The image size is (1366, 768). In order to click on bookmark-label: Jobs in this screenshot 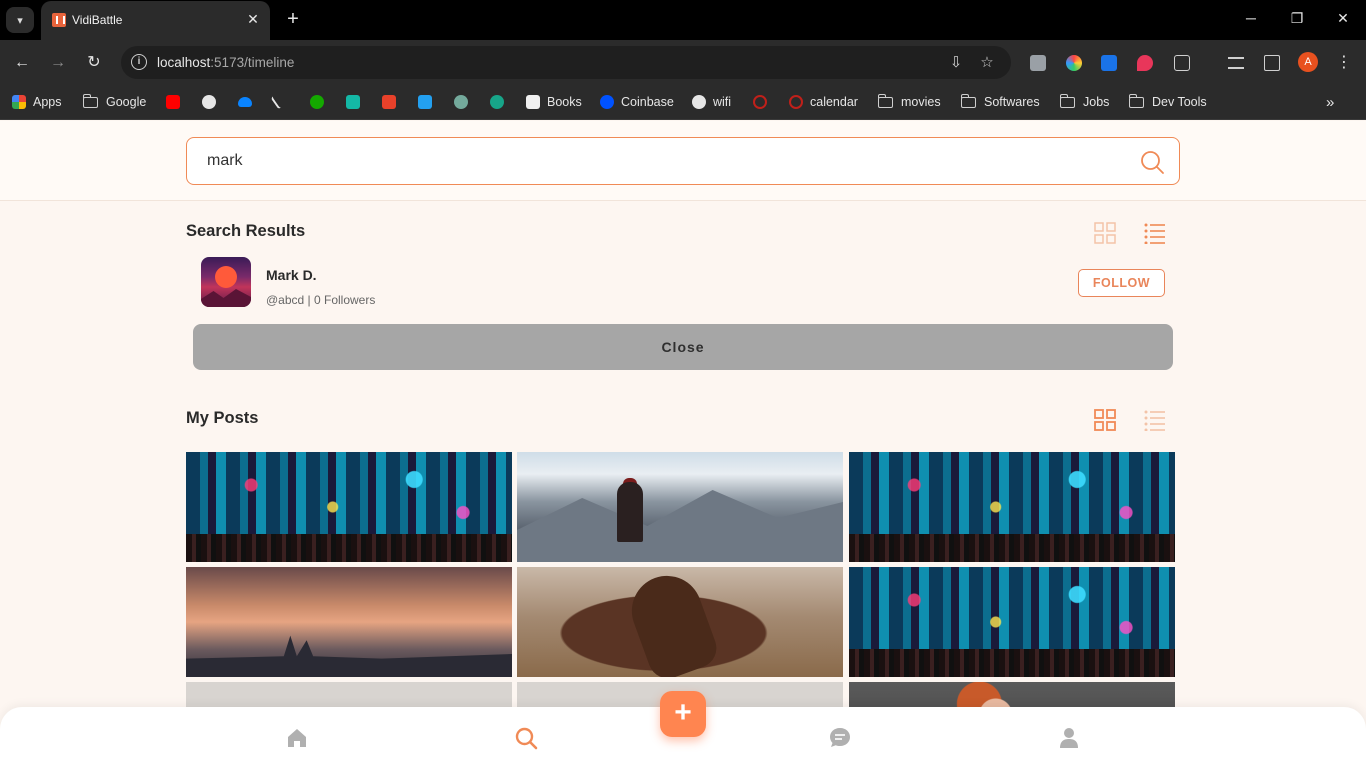, I will do `click(1096, 102)`.